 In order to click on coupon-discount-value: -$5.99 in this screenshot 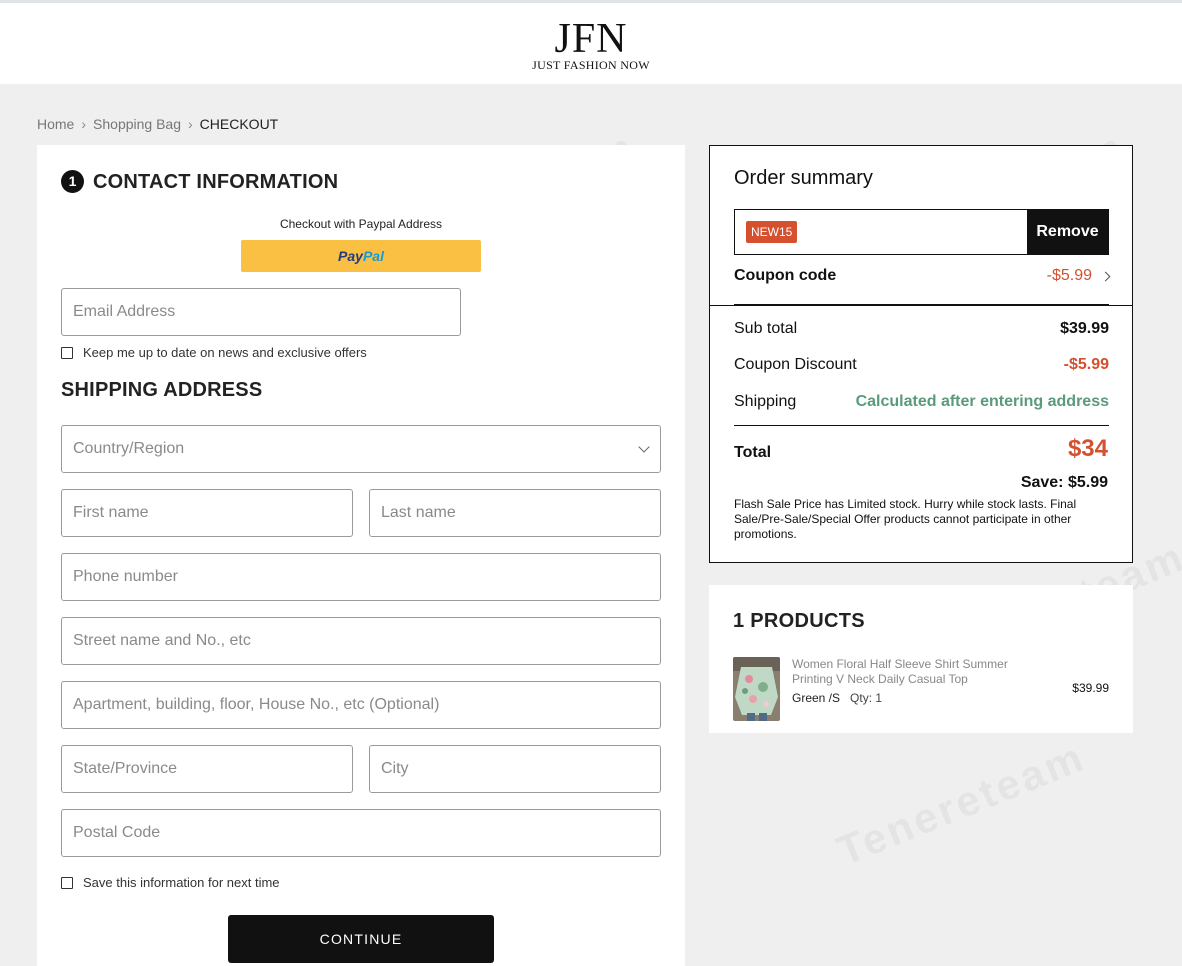, I will do `click(1086, 364)`.